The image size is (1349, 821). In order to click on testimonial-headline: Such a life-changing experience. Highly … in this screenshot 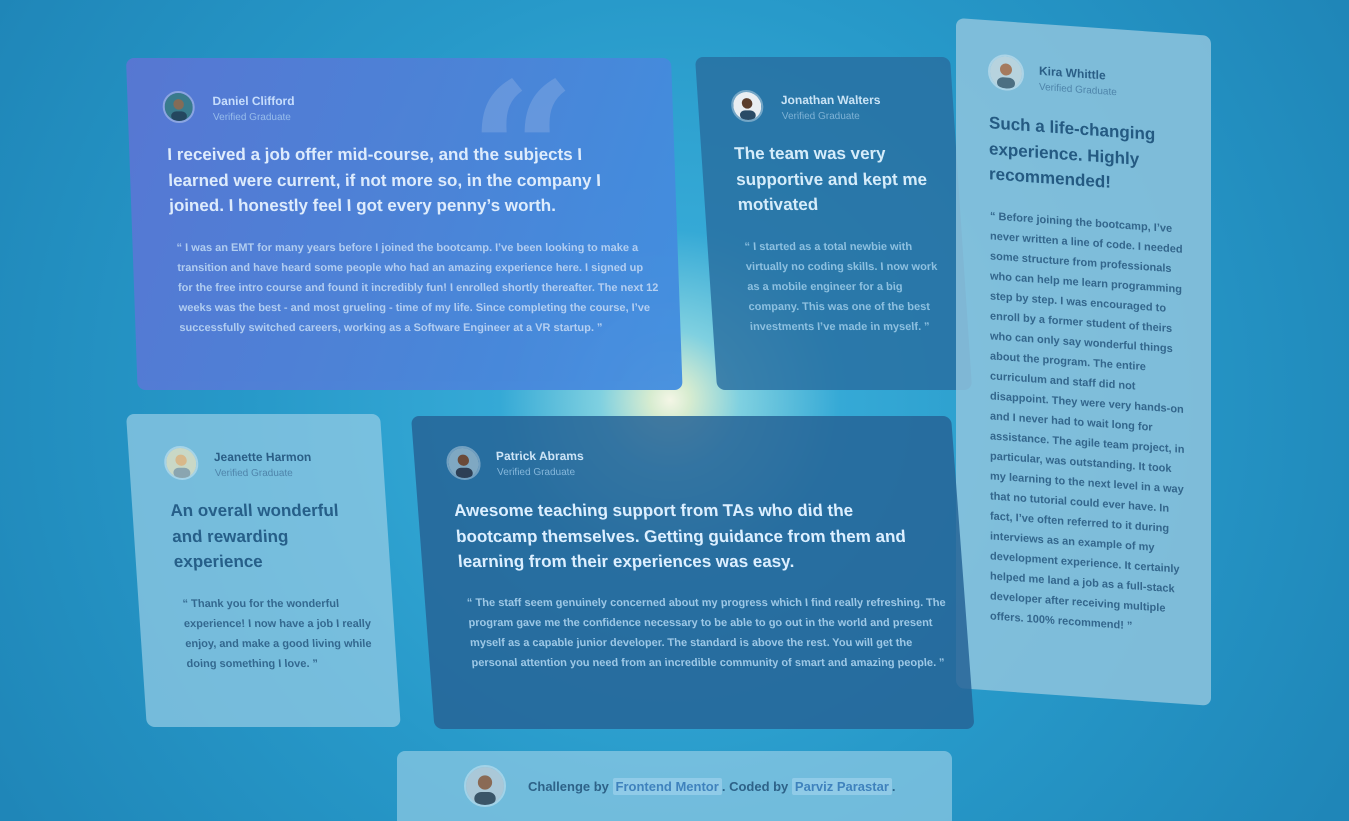, I will do `click(1072, 152)`.